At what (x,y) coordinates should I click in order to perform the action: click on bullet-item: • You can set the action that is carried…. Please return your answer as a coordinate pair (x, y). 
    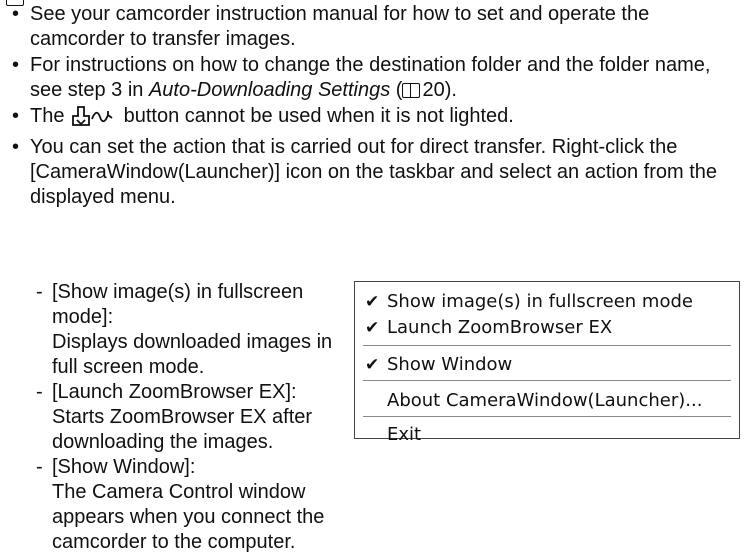
    Looking at the image, I should click on (376, 172).